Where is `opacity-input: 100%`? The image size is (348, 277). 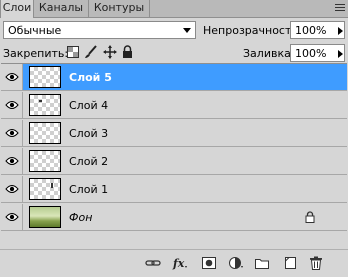
opacity-input: 100% is located at coordinates (317, 30).